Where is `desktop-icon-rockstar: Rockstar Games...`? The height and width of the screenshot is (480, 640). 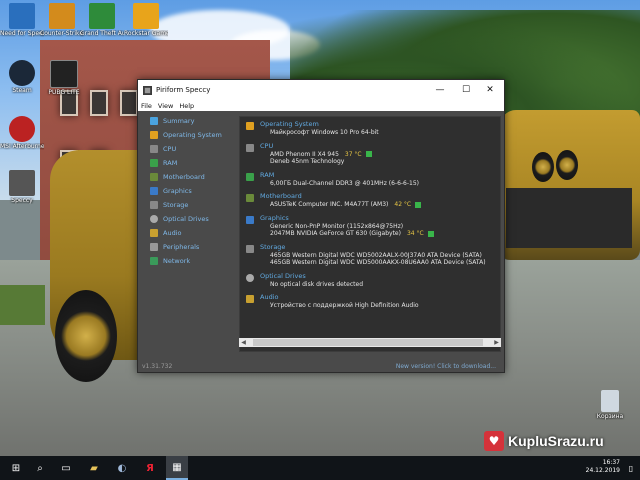
desktop-icon-rockstar: Rockstar Games... is located at coordinates (146, 20).